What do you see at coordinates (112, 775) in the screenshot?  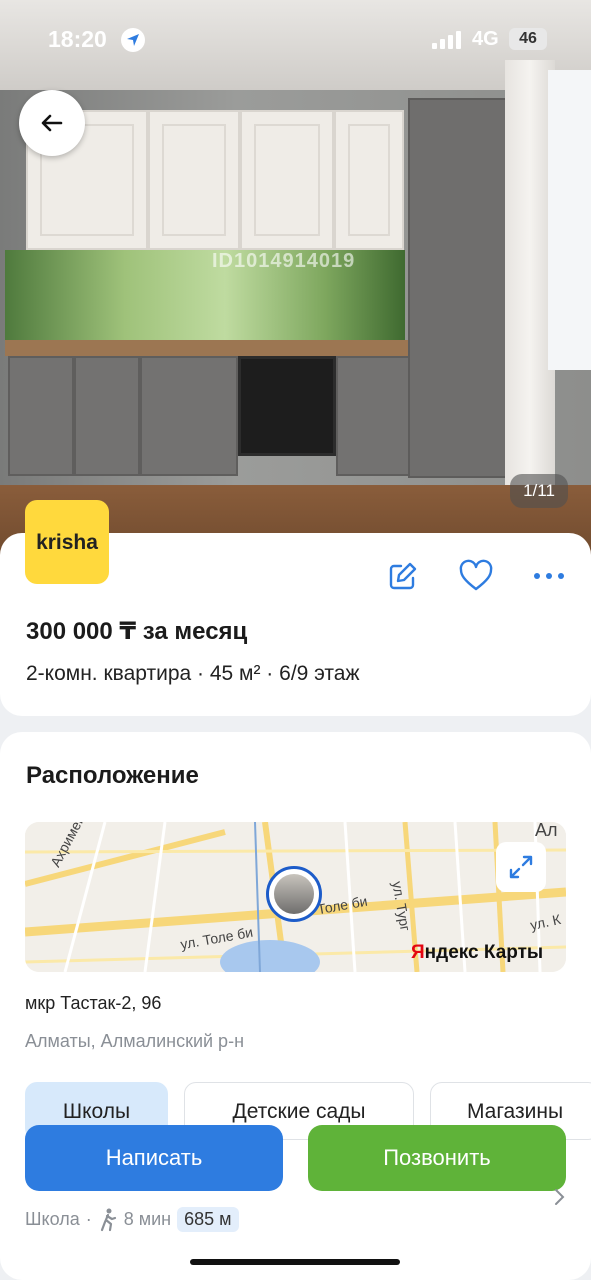 I see `location-title: Расположение` at bounding box center [112, 775].